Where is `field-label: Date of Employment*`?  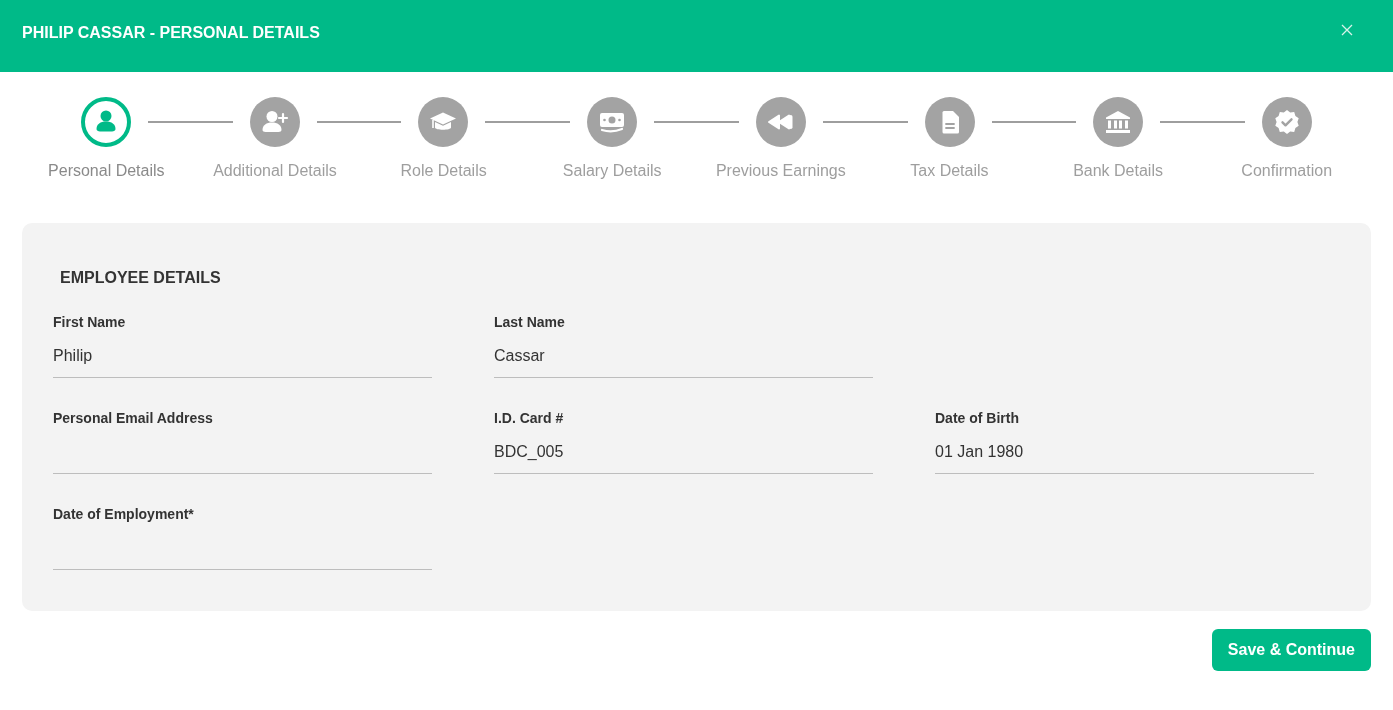 field-label: Date of Employment* is located at coordinates (124, 514).